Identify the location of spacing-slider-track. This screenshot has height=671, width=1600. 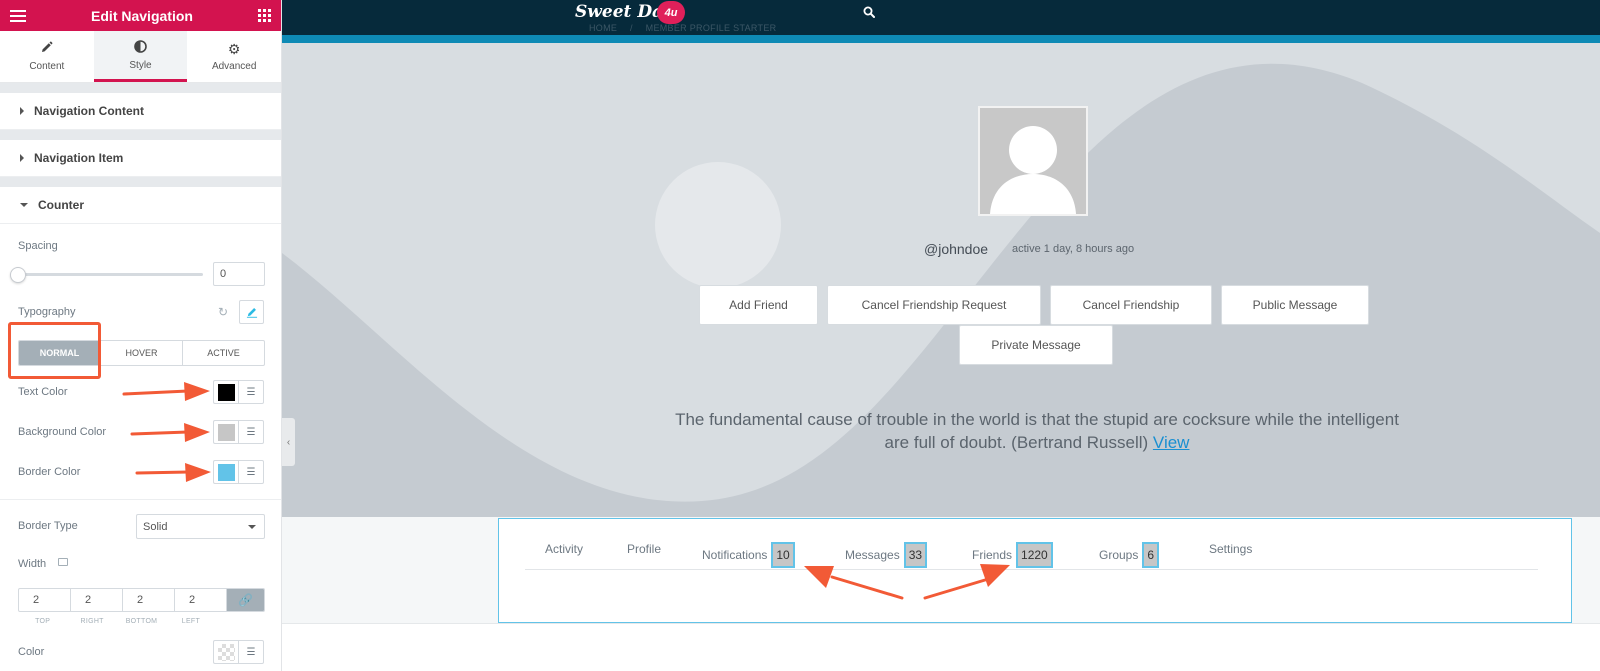
(110, 274).